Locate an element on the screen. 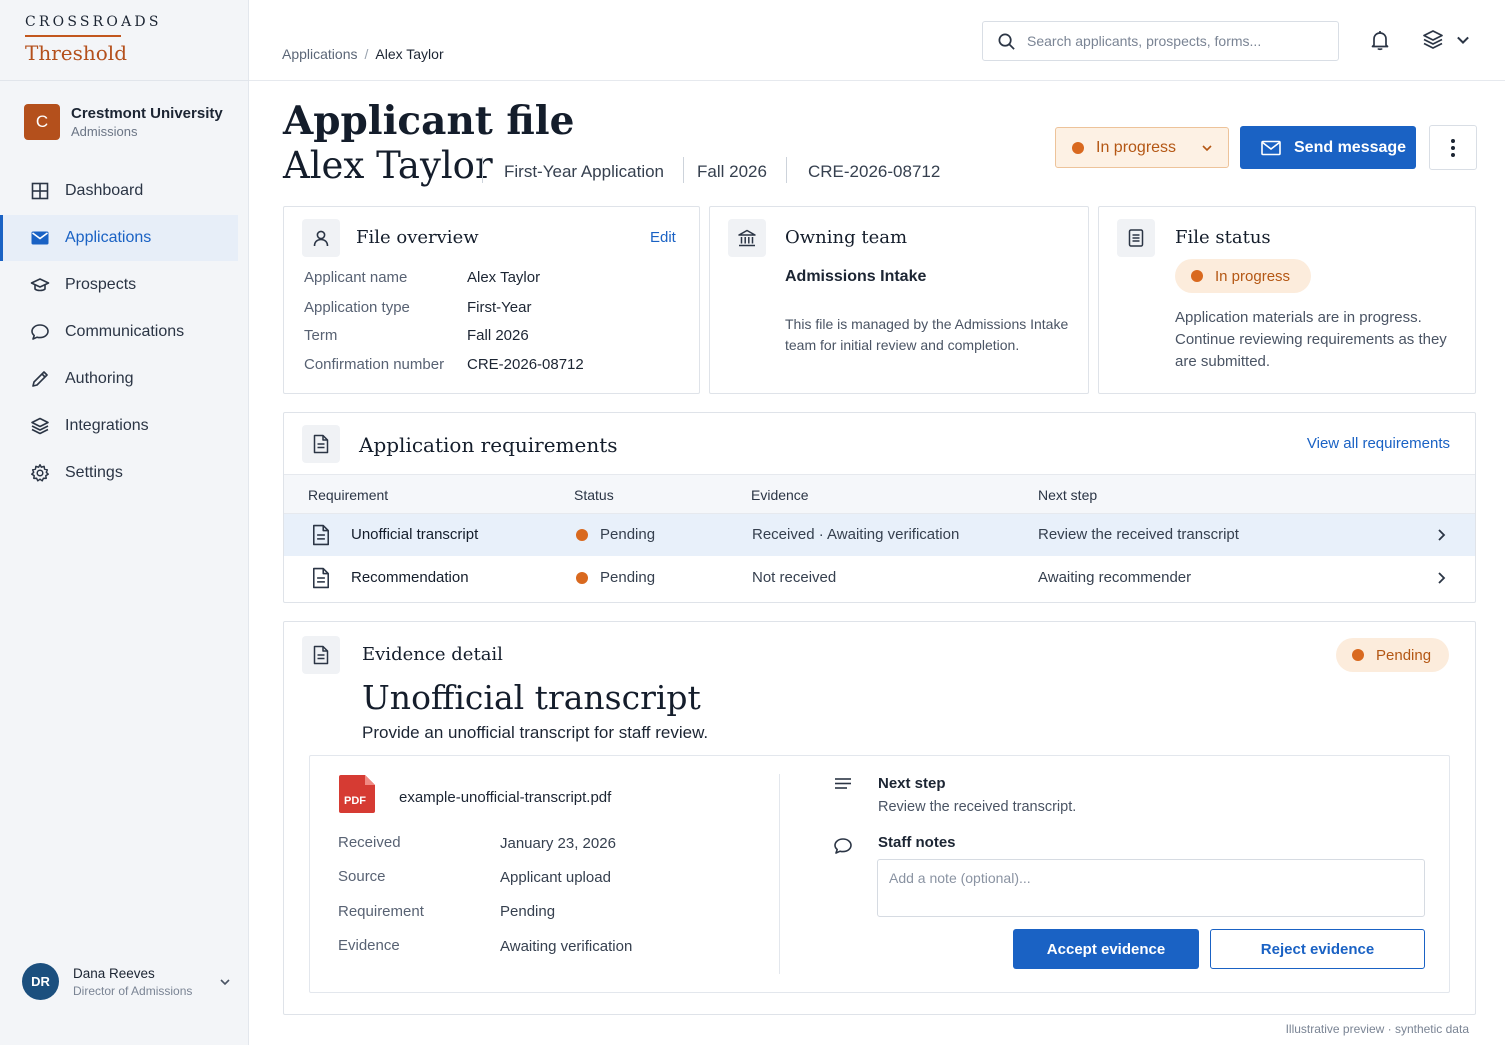  status-dropdown: In progress is located at coordinates (1142, 147).